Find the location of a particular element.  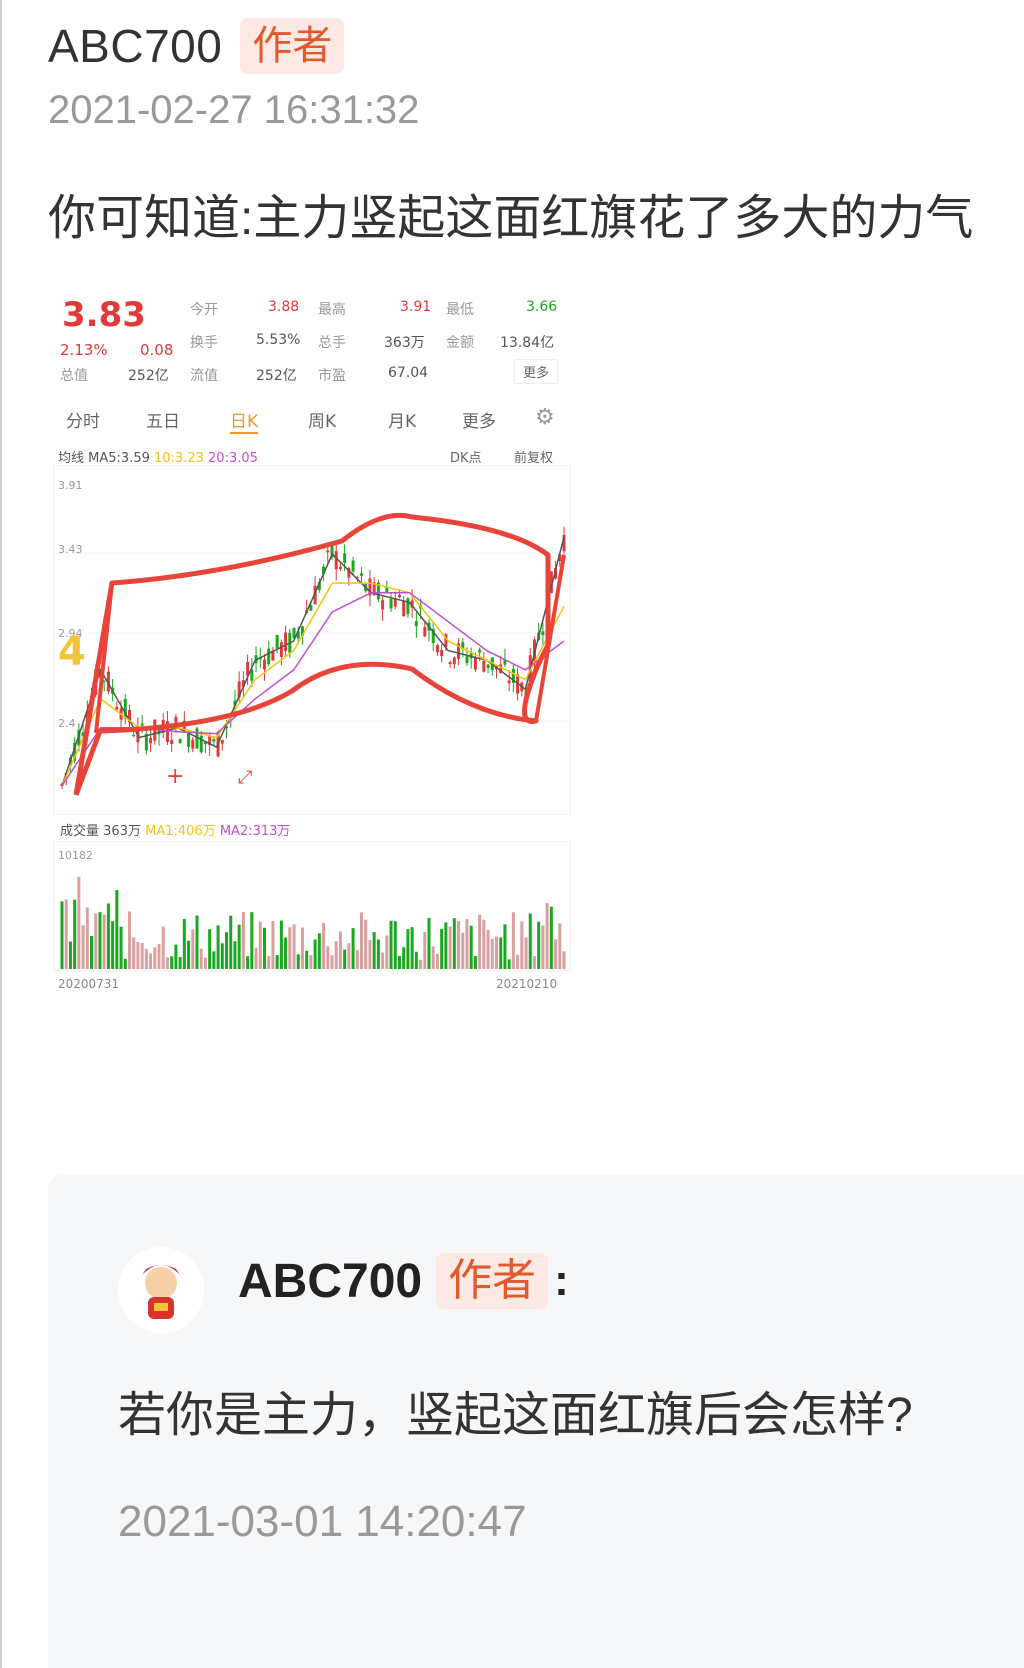

tab-five-day: 五日 is located at coordinates (163, 419).